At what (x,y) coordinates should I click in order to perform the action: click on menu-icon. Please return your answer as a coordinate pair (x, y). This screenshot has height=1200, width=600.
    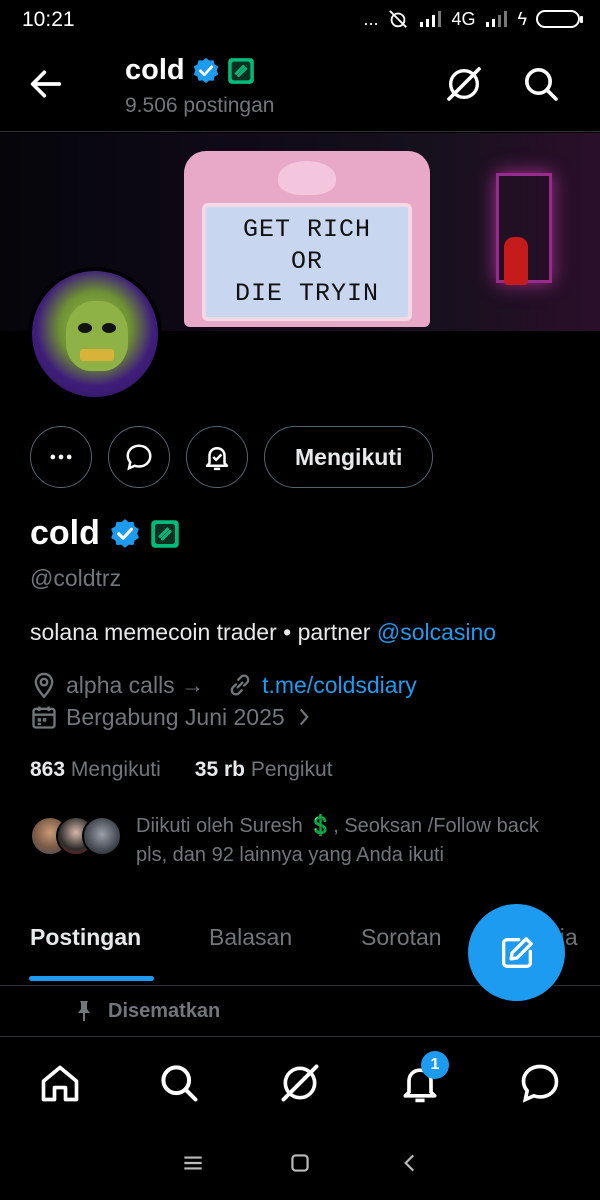
    Looking at the image, I should click on (193, 1163).